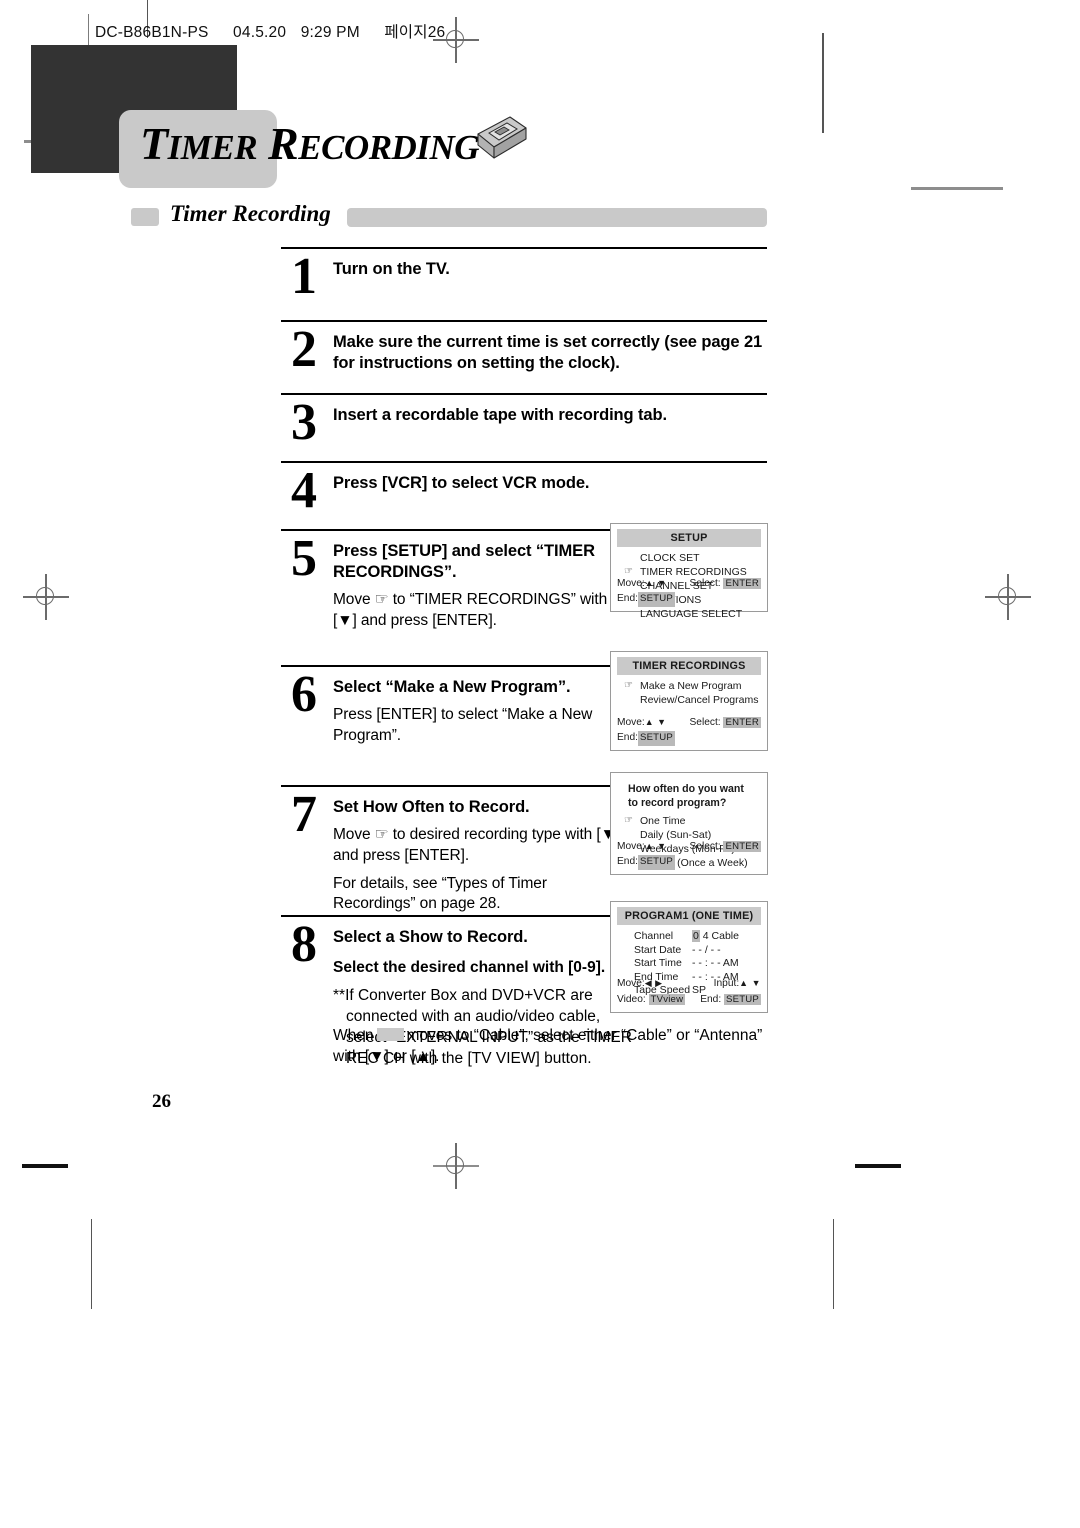  Describe the element at coordinates (726, 984) in the screenshot. I see `osd-input-label: Input:` at that location.